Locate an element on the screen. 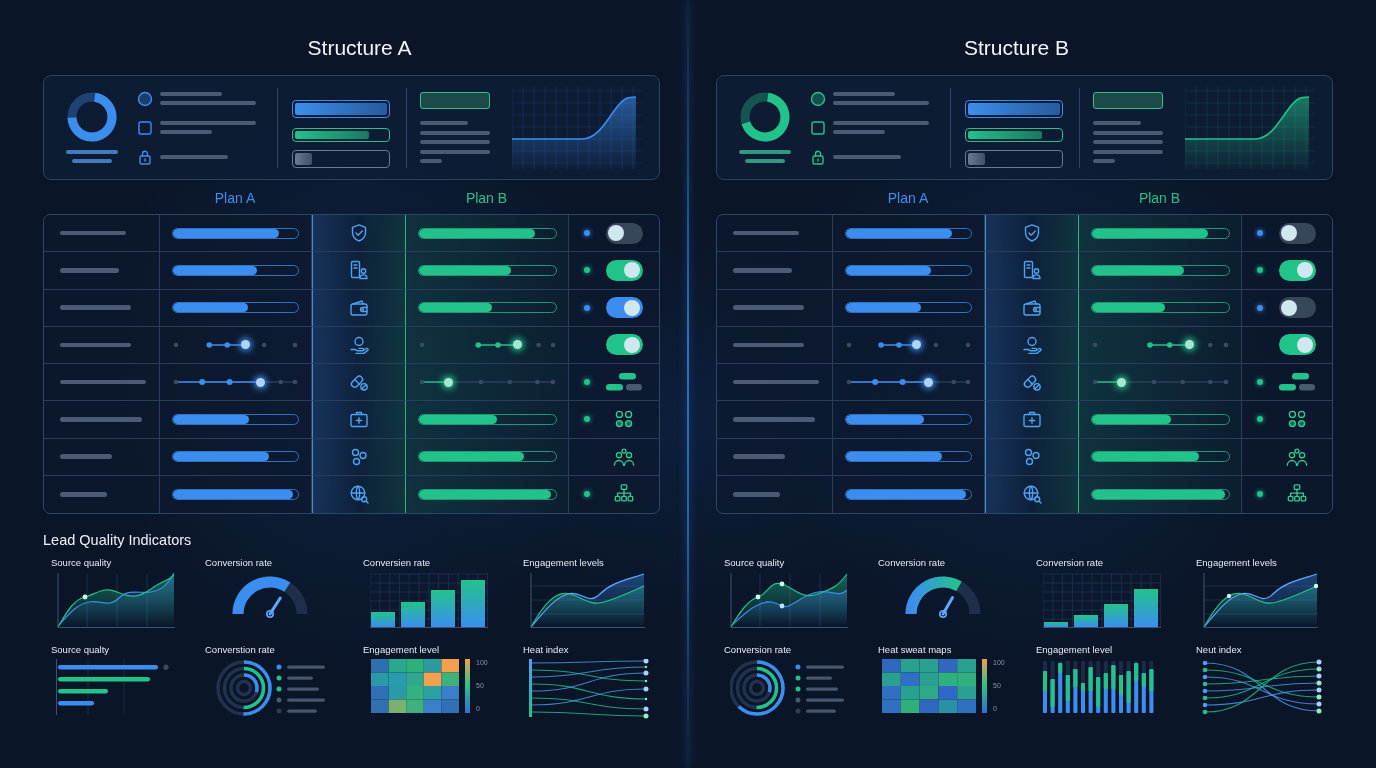 This screenshot has width=1376, height=768. chart-title: Heat index is located at coordinates (546, 649).